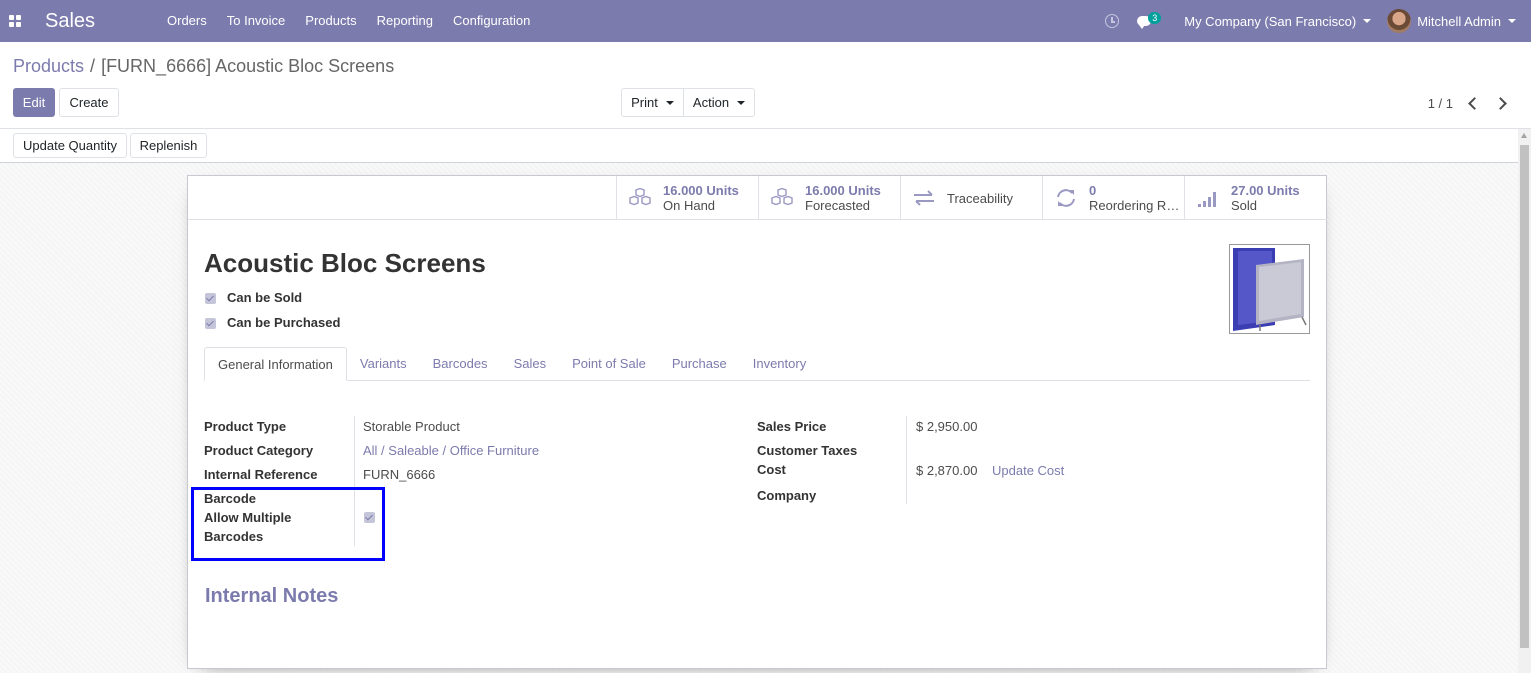 The image size is (1531, 673). What do you see at coordinates (369, 517) in the screenshot?
I see `allow-multiple-barcodes-checkbox` at bounding box center [369, 517].